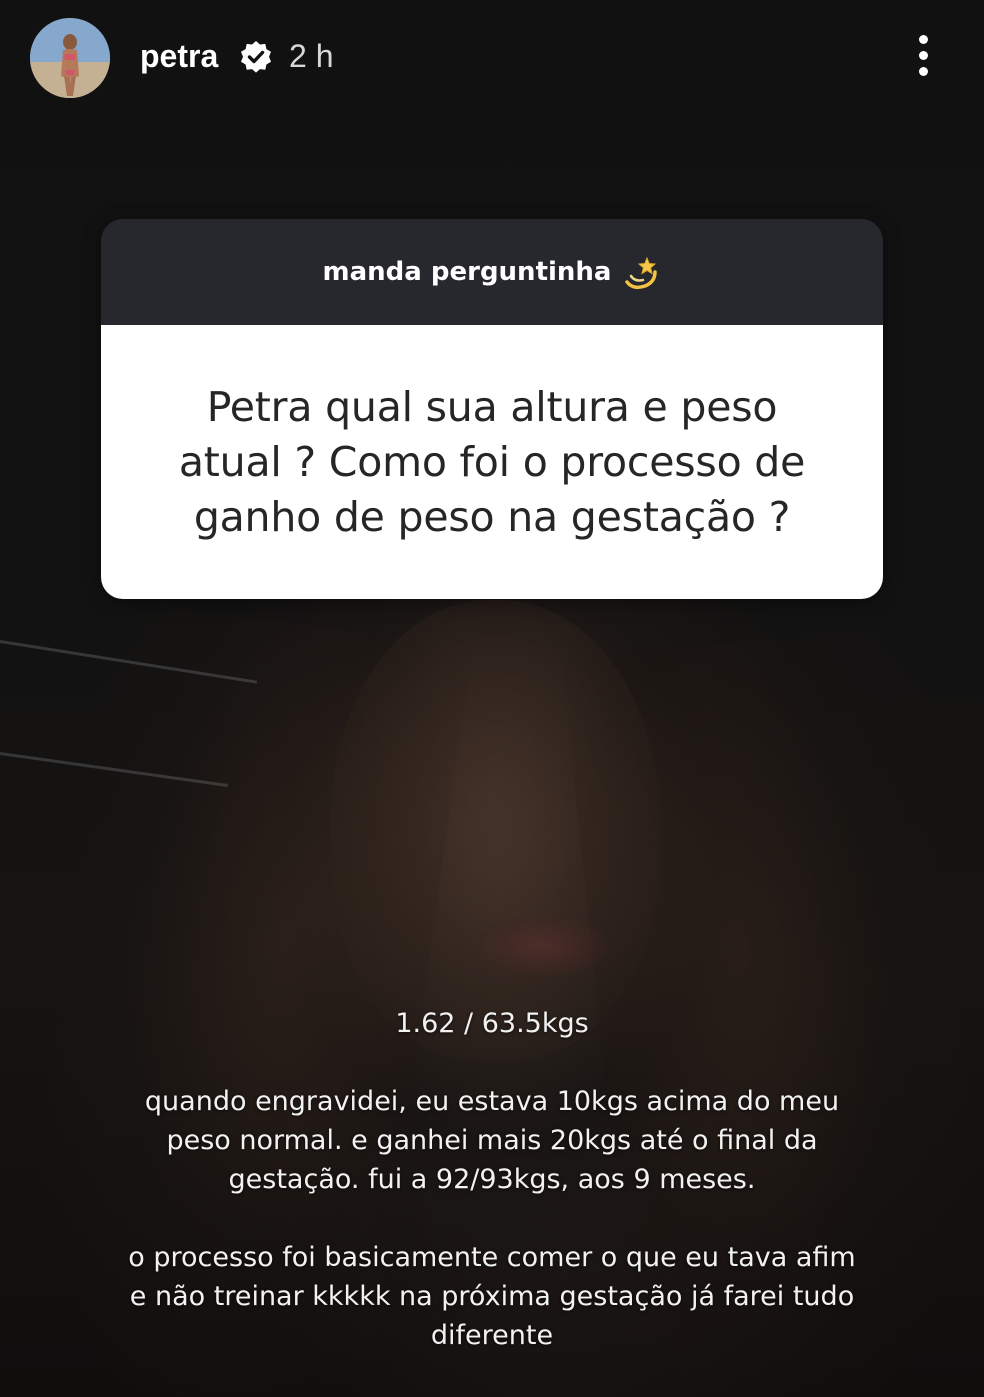 The width and height of the screenshot is (984, 1397). I want to click on background-photo-face, so click(495, 830).